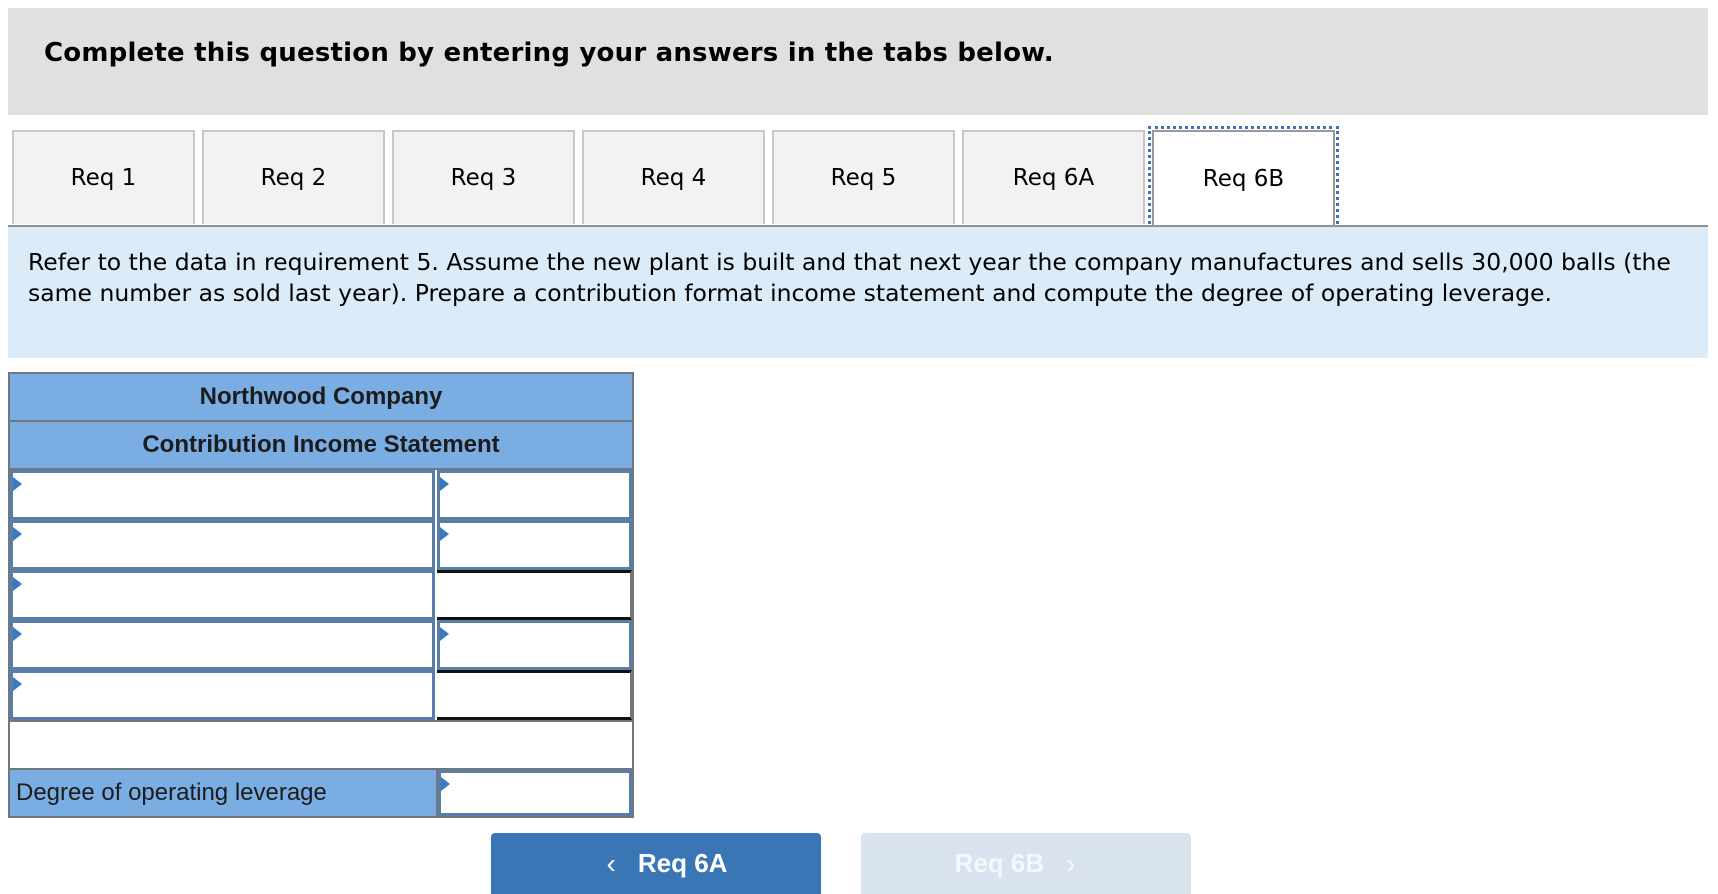  What do you see at coordinates (611, 863) in the screenshot?
I see `chevron-left-icon: ‹` at bounding box center [611, 863].